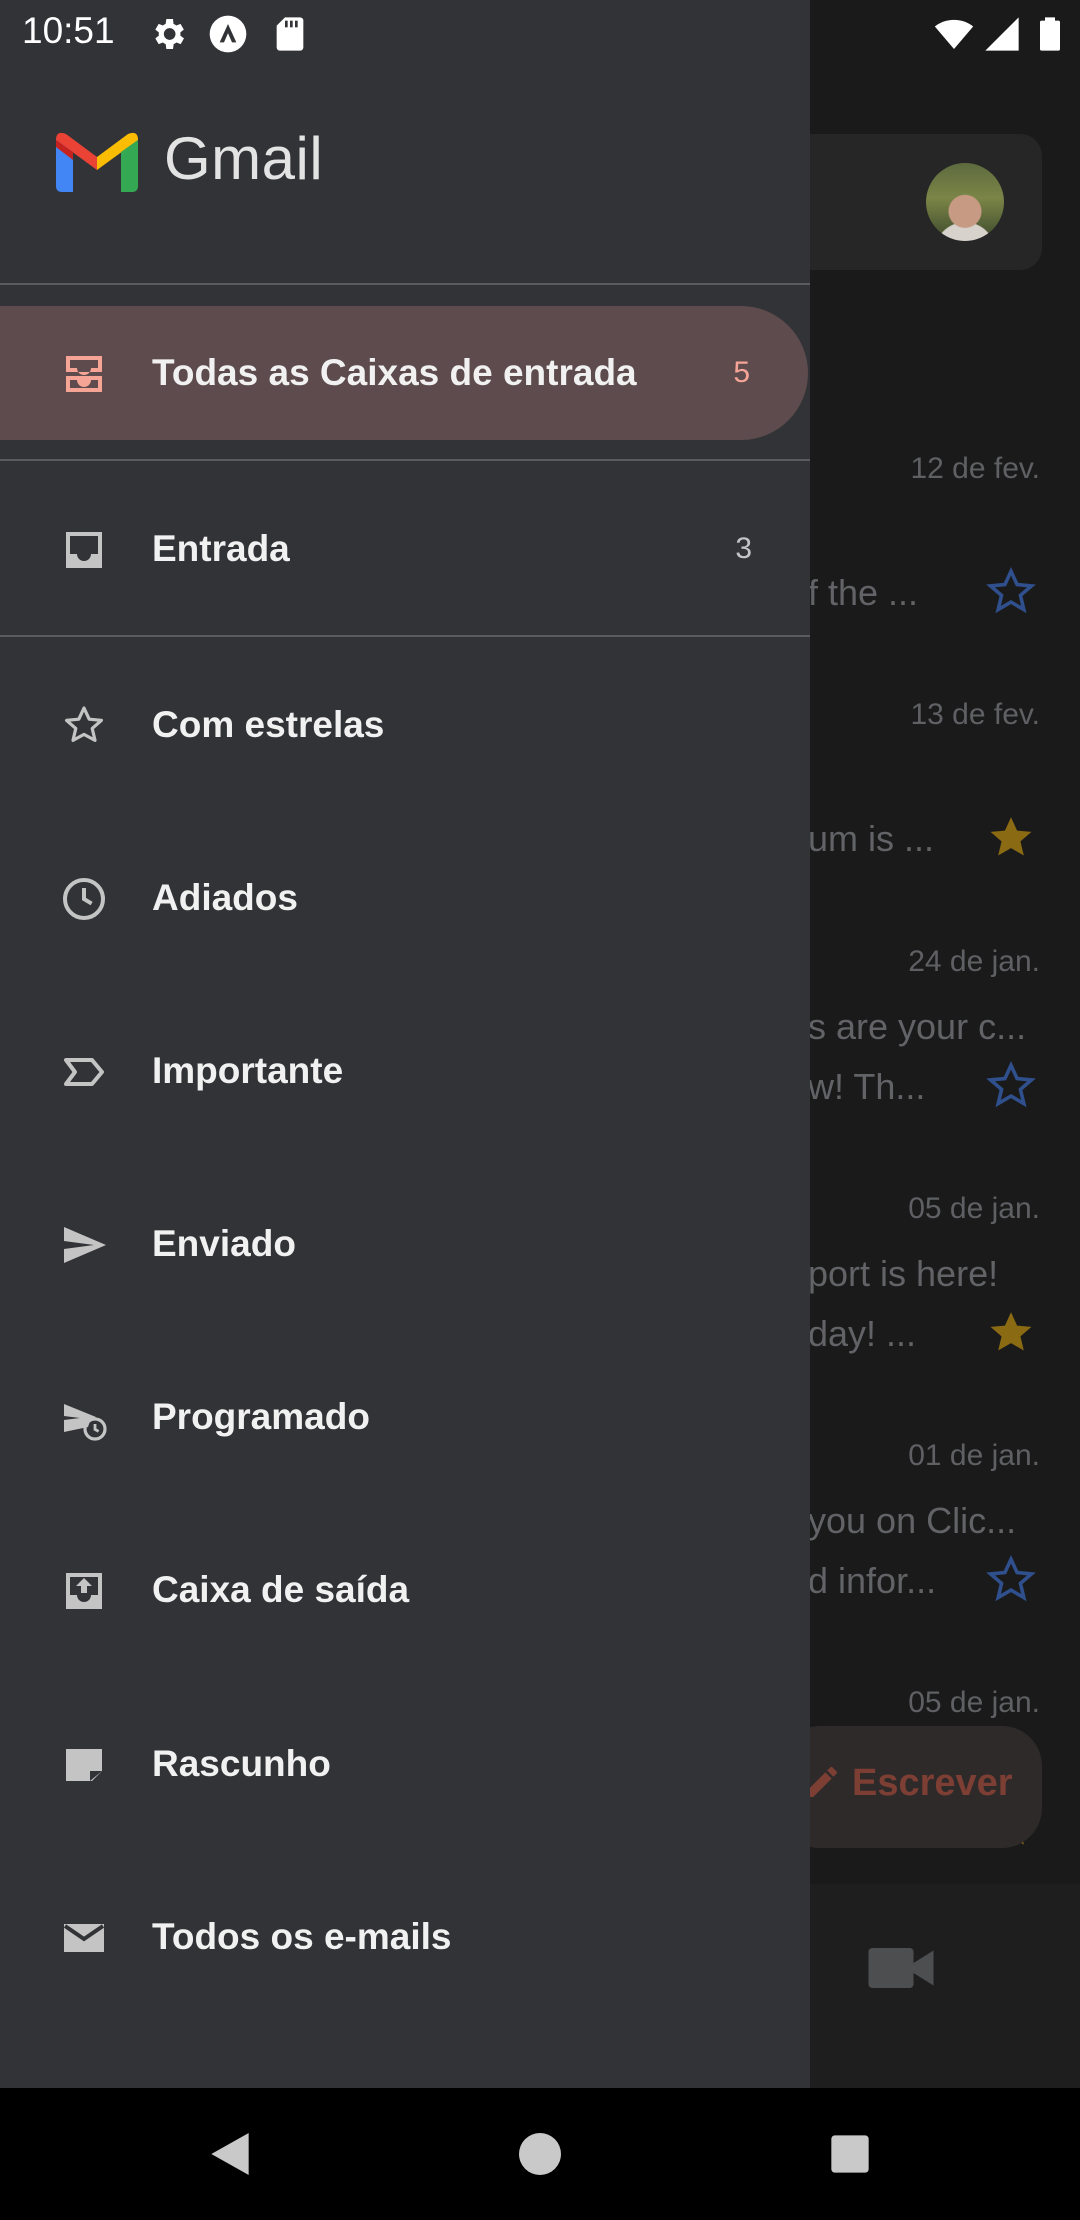 This screenshot has height=2220, width=1080. I want to click on nav-label: Entrada, so click(221, 548).